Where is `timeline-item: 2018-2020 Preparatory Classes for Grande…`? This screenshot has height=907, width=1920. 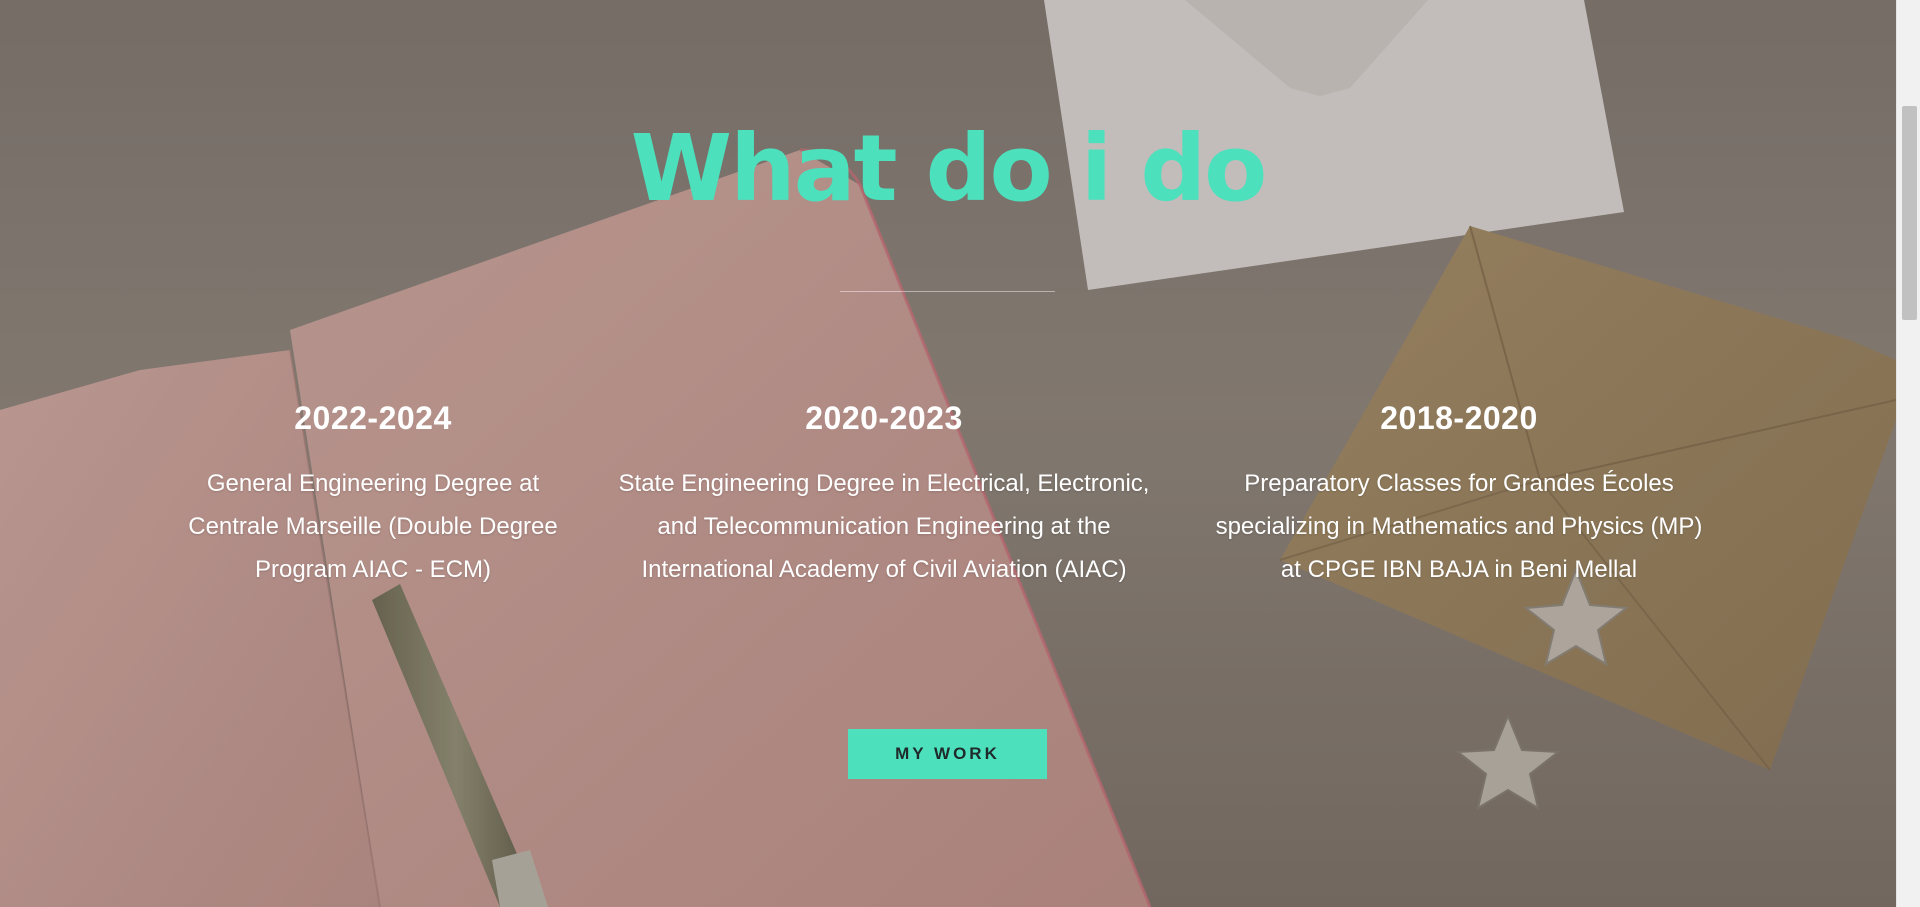
timeline-item: 2018-2020 Preparatory Classes for Grande… is located at coordinates (1459, 494).